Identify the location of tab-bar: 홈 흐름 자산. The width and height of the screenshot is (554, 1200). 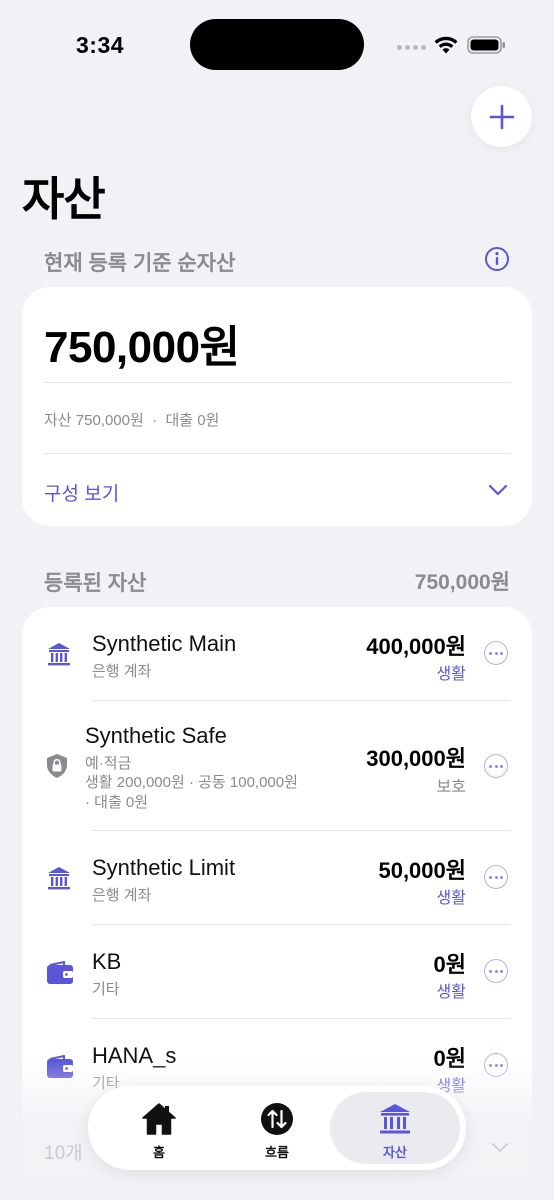
(277, 1128).